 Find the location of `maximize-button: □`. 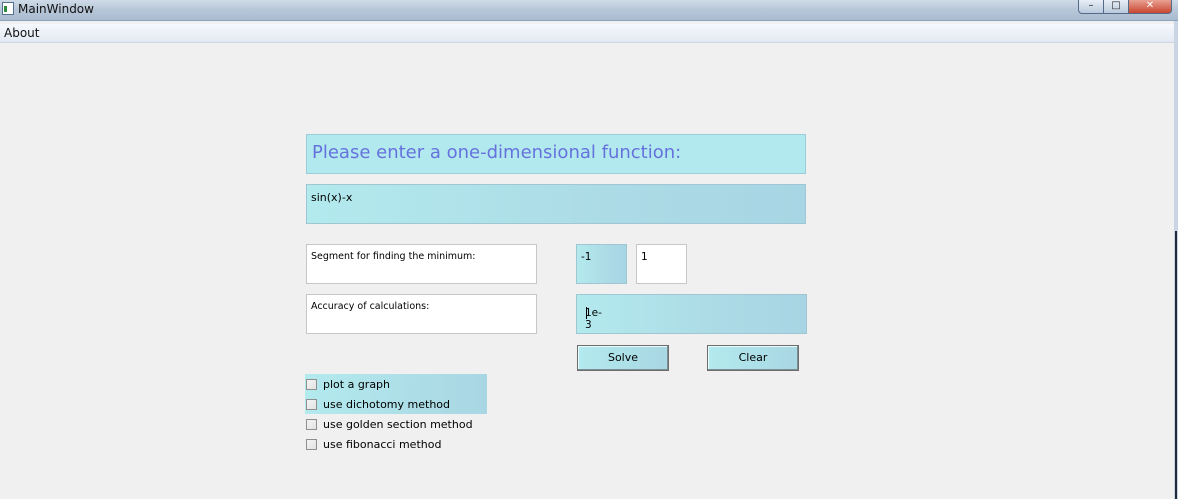

maximize-button: □ is located at coordinates (1116, 7).